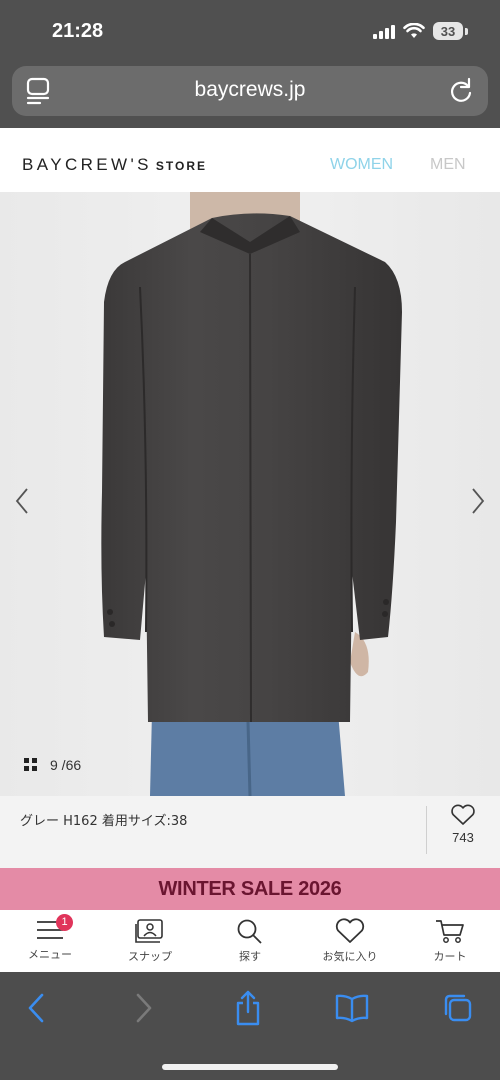 This screenshot has width=500, height=1080. I want to click on wifi-icon, so click(414, 30).